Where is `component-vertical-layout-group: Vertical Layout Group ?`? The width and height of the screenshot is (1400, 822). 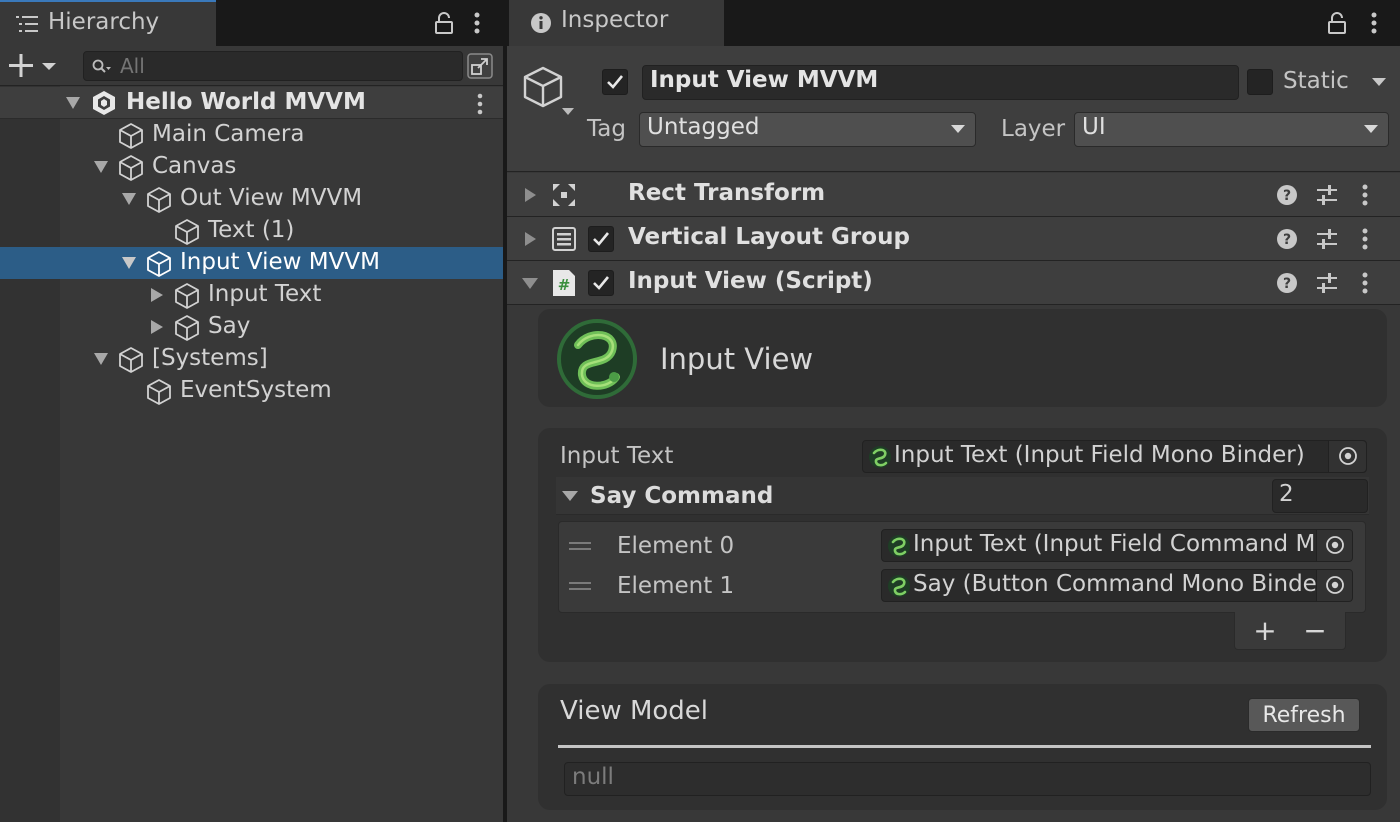 component-vertical-layout-group: Vertical Layout Group ? is located at coordinates (953, 239).